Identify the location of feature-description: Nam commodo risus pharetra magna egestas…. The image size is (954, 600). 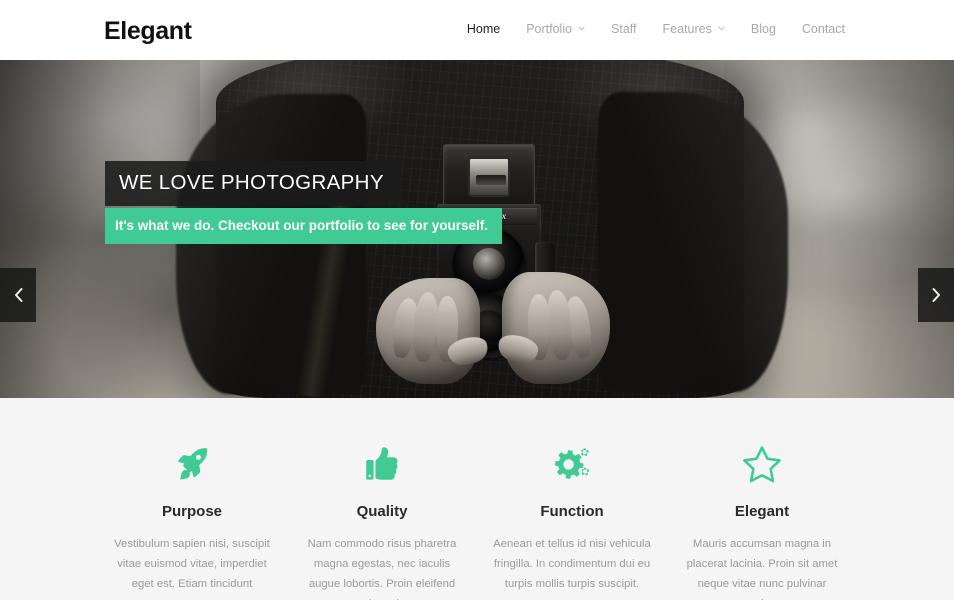
(382, 569).